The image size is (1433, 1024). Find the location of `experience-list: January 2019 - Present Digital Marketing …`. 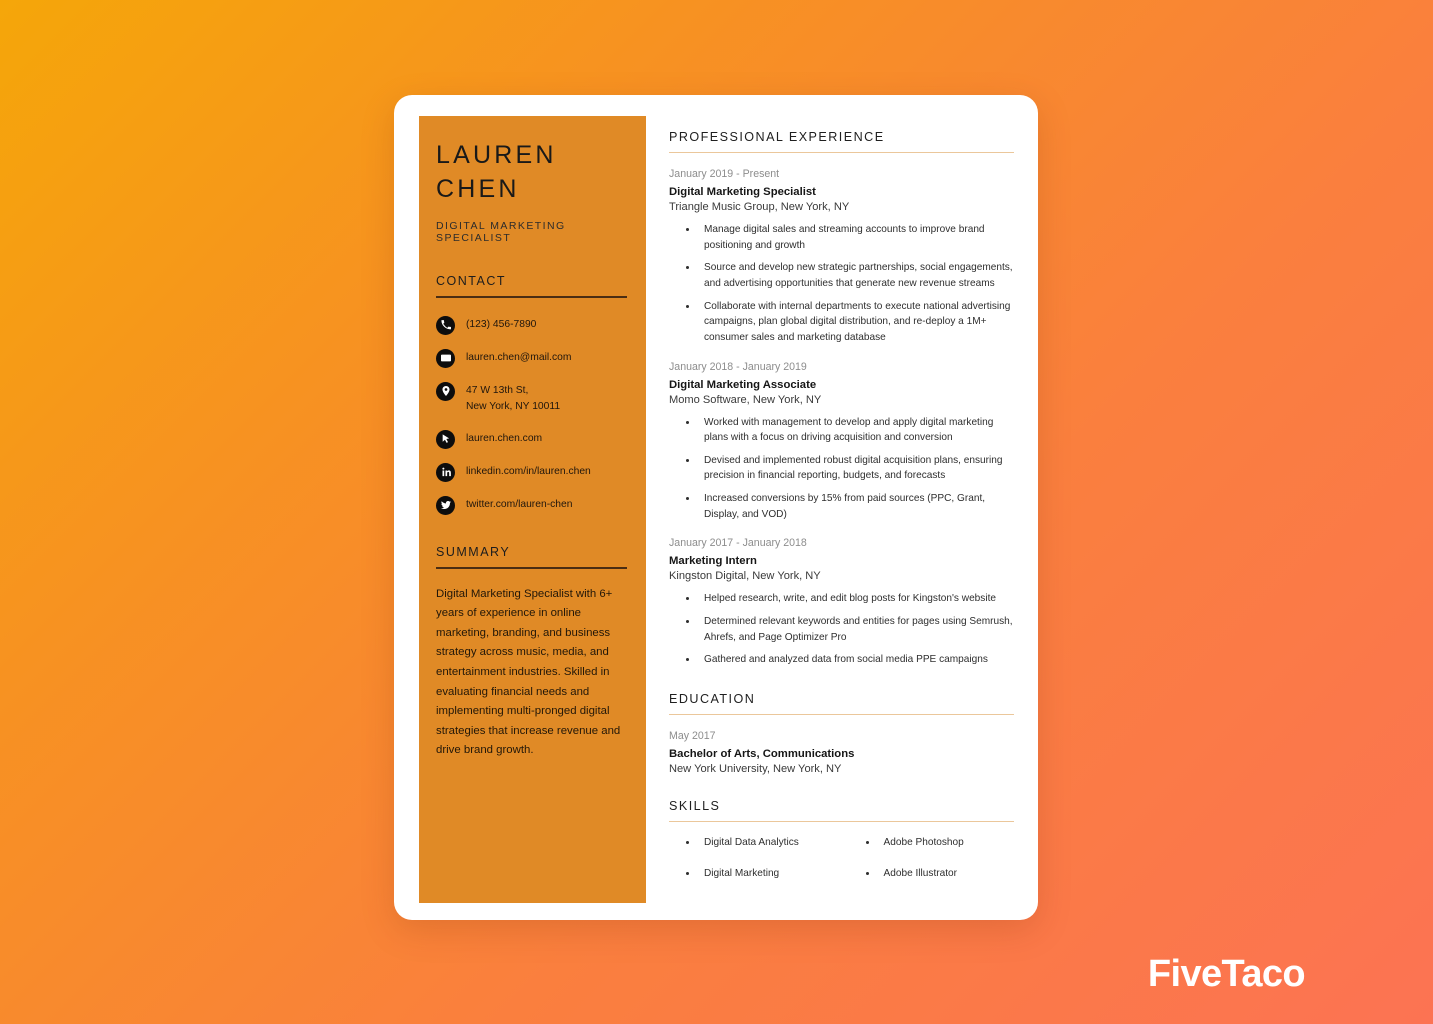

experience-list: January 2019 - Present Digital Marketing … is located at coordinates (841, 417).